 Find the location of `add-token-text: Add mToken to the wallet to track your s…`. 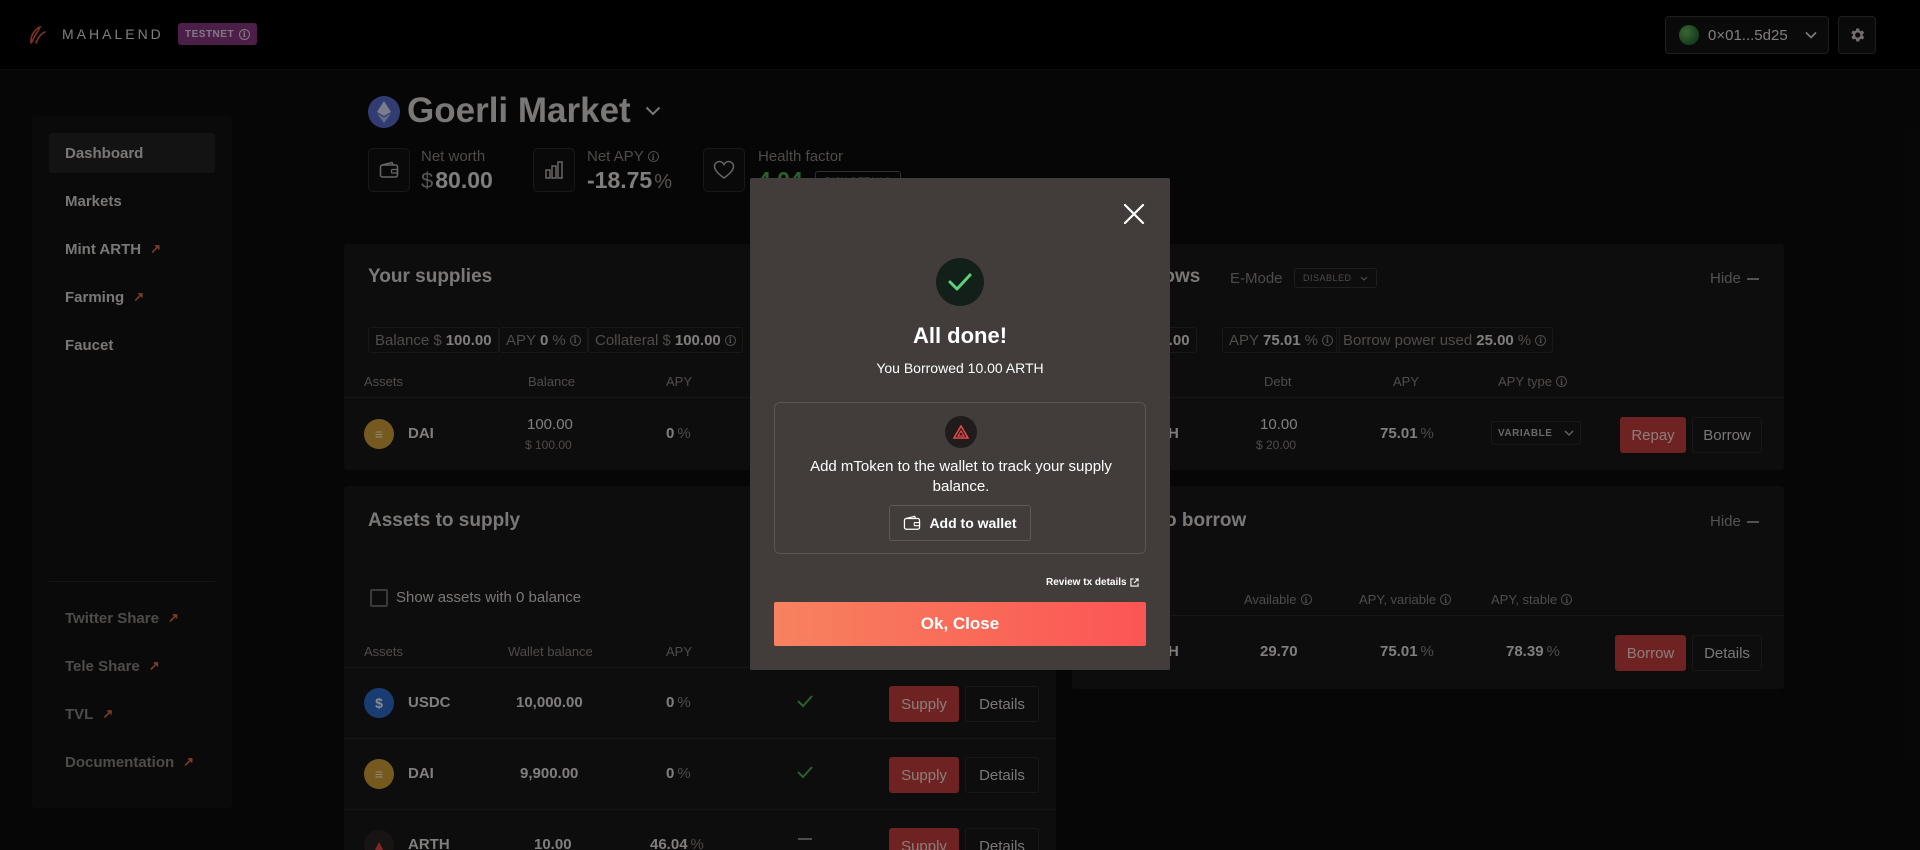

add-token-text: Add mToken to the wallet to track your s… is located at coordinates (961, 476).